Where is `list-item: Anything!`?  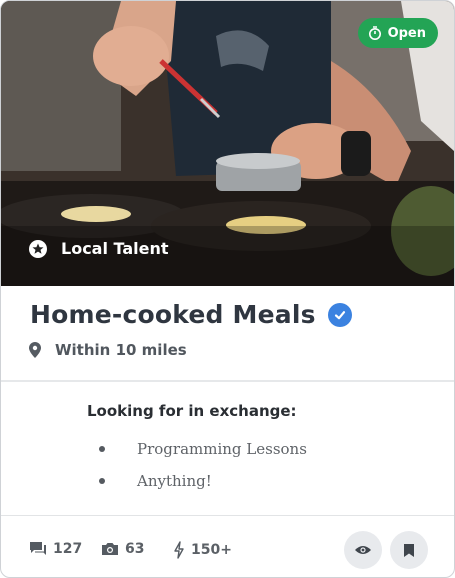
list-item: Anything! is located at coordinates (203, 481).